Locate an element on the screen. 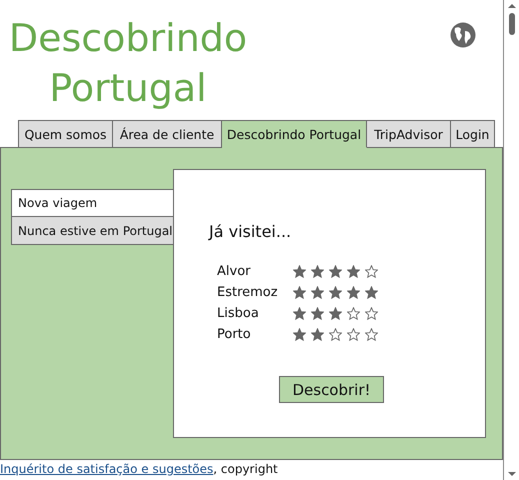 This screenshot has width=519, height=480. scroll-up-icon is located at coordinates (512, 6).